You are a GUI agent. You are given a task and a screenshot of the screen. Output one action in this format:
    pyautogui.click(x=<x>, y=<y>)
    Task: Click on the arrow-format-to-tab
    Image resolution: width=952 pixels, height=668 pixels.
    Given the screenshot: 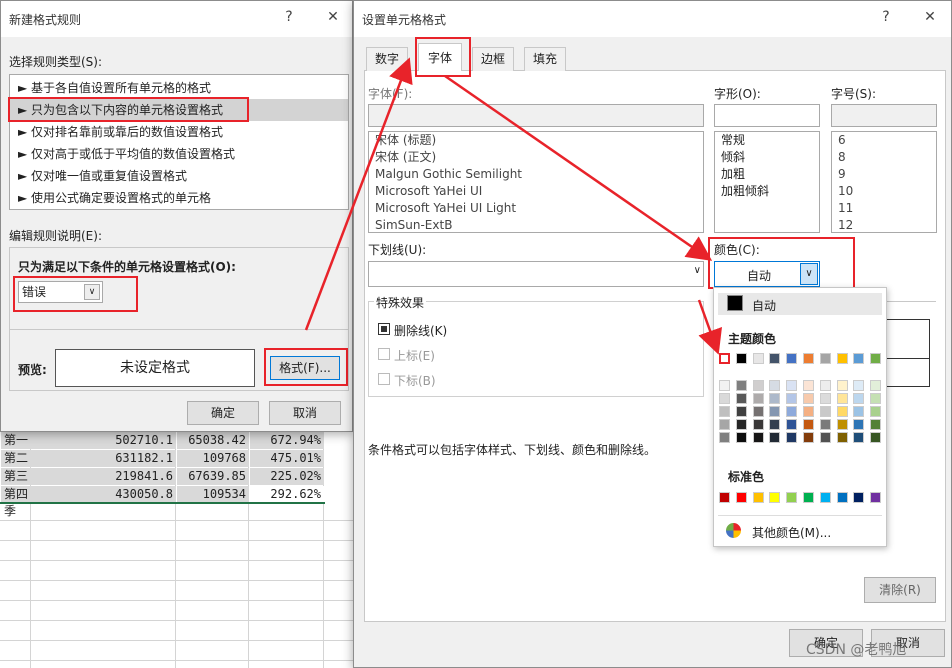 What is the action you would take?
    pyautogui.click(x=358, y=194)
    